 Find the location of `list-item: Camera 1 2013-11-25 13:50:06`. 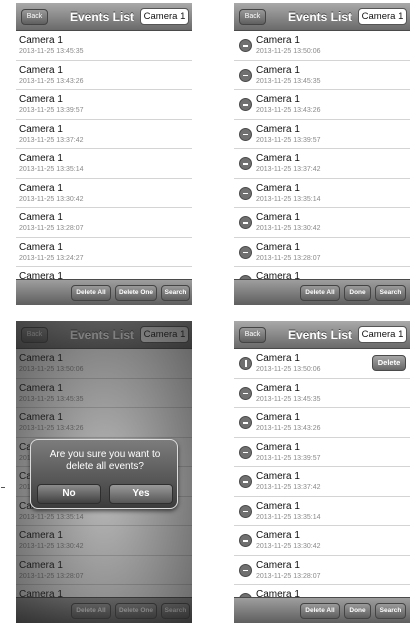

list-item: Camera 1 2013-11-25 13:50:06 is located at coordinates (322, 46).